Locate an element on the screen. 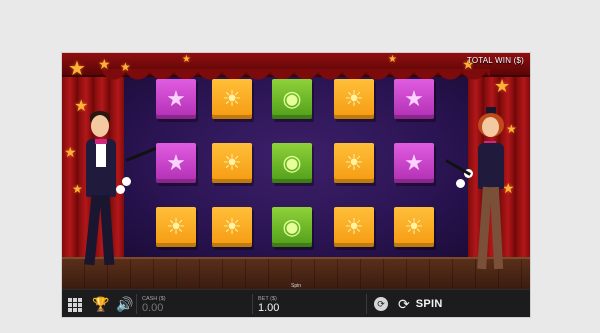 Image resolution: width=600 pixels, height=333 pixels. assistant-glove is located at coordinates (460, 183).